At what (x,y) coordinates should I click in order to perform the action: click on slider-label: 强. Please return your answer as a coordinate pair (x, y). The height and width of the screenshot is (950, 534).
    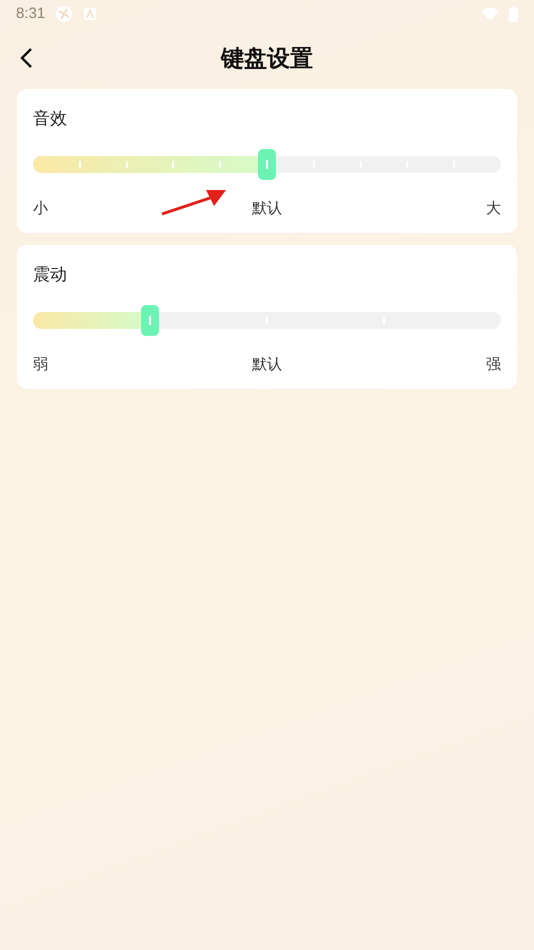
    Looking at the image, I should click on (493, 364).